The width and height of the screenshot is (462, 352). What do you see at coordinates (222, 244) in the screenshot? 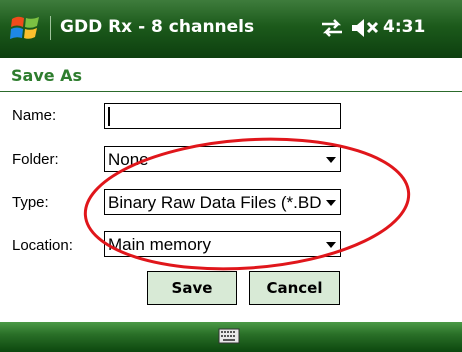
I see `location-select: Main memory` at bounding box center [222, 244].